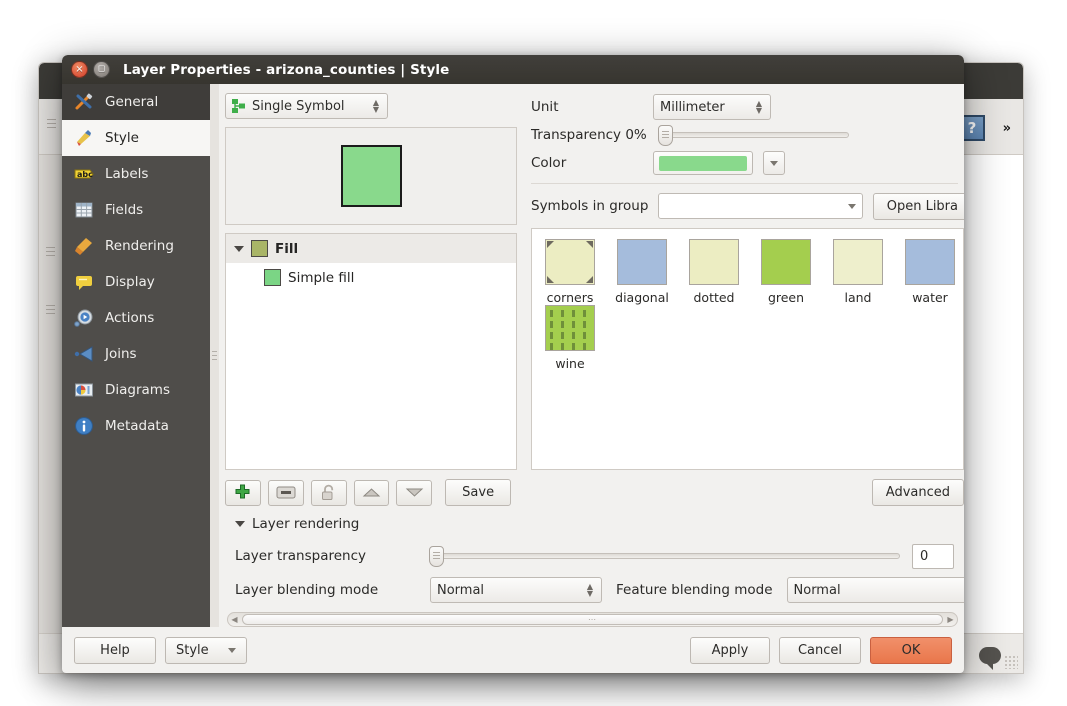 This screenshot has width=1067, height=706. I want to click on layer-transparency-slider-handle, so click(436, 556).